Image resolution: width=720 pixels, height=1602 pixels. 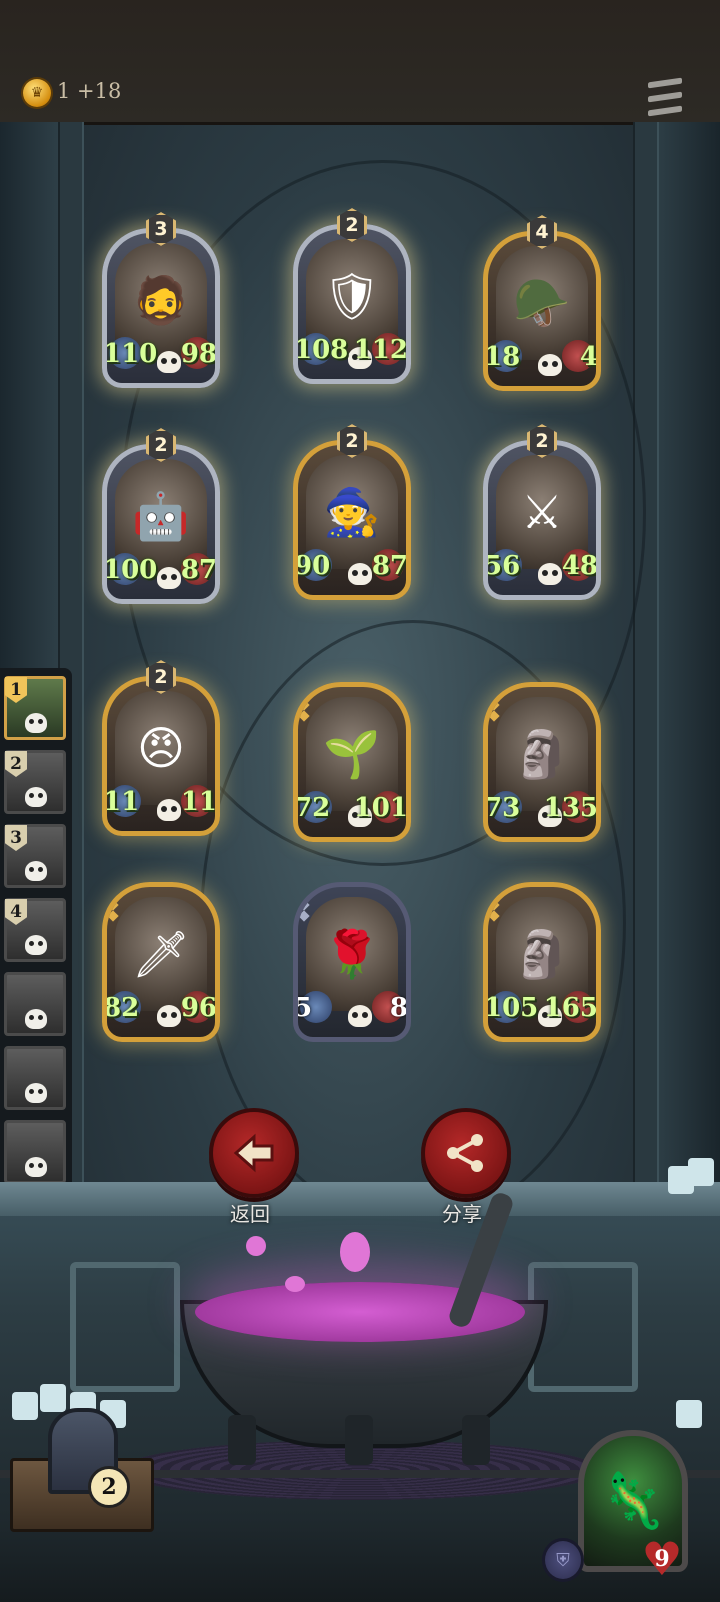 I want to click on card-attack: 18, so click(x=502, y=357).